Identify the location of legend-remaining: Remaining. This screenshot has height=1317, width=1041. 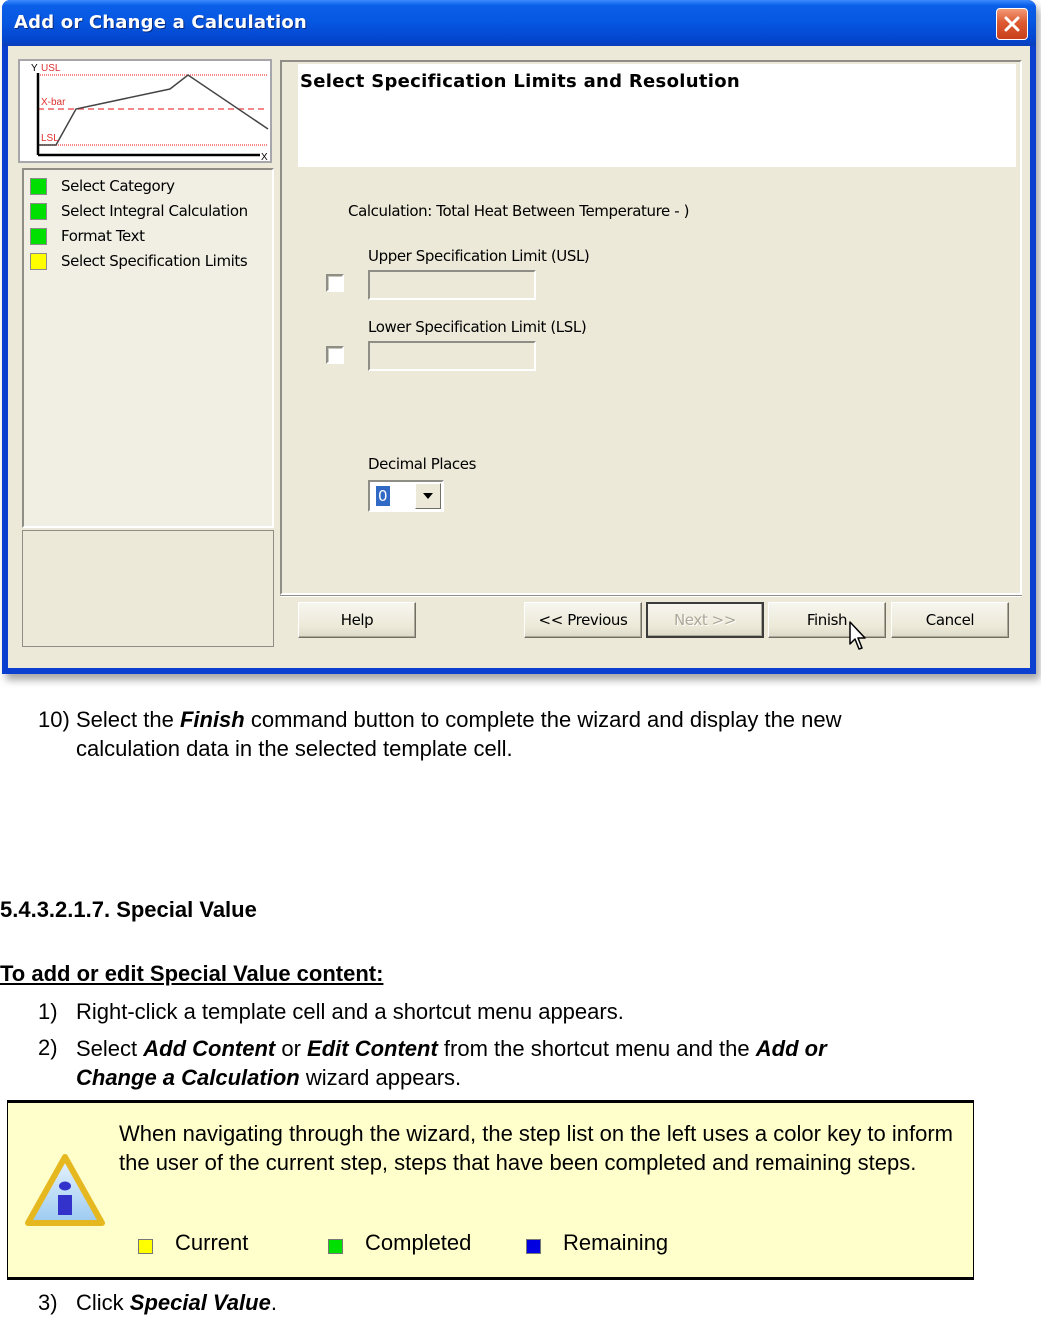
(597, 1243).